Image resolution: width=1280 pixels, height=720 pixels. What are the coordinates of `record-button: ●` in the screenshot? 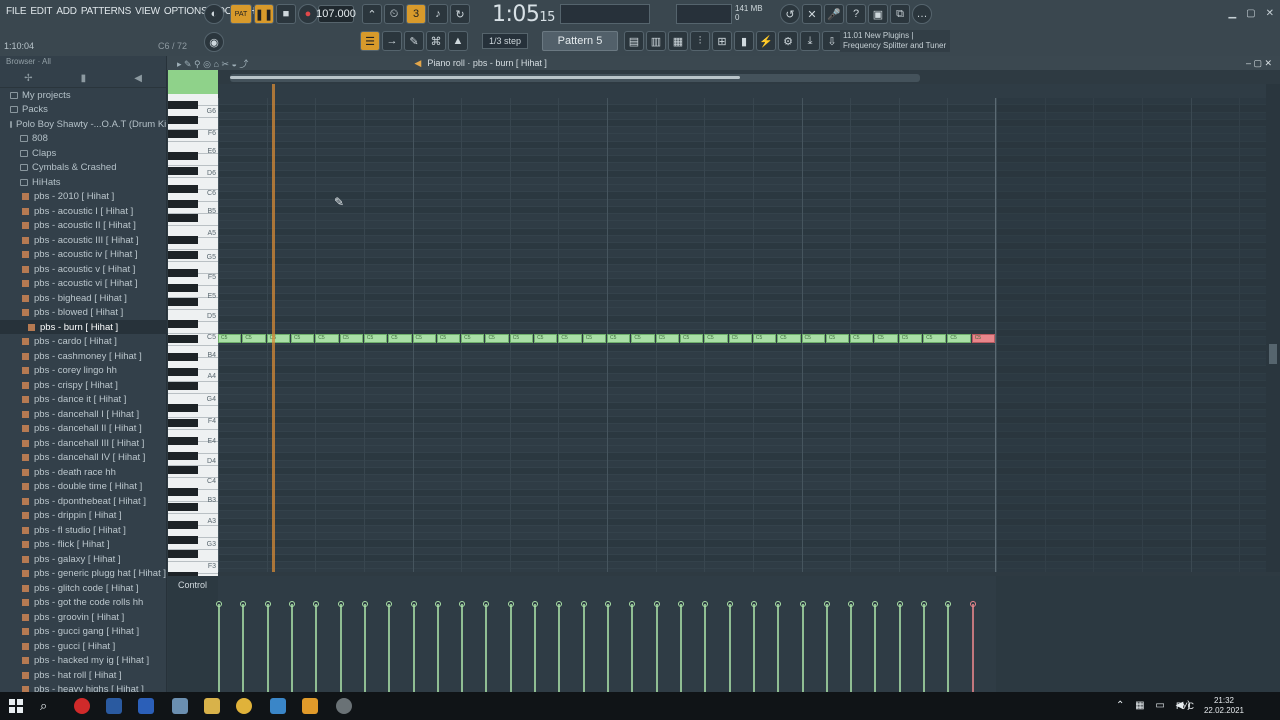 It's located at (308, 14).